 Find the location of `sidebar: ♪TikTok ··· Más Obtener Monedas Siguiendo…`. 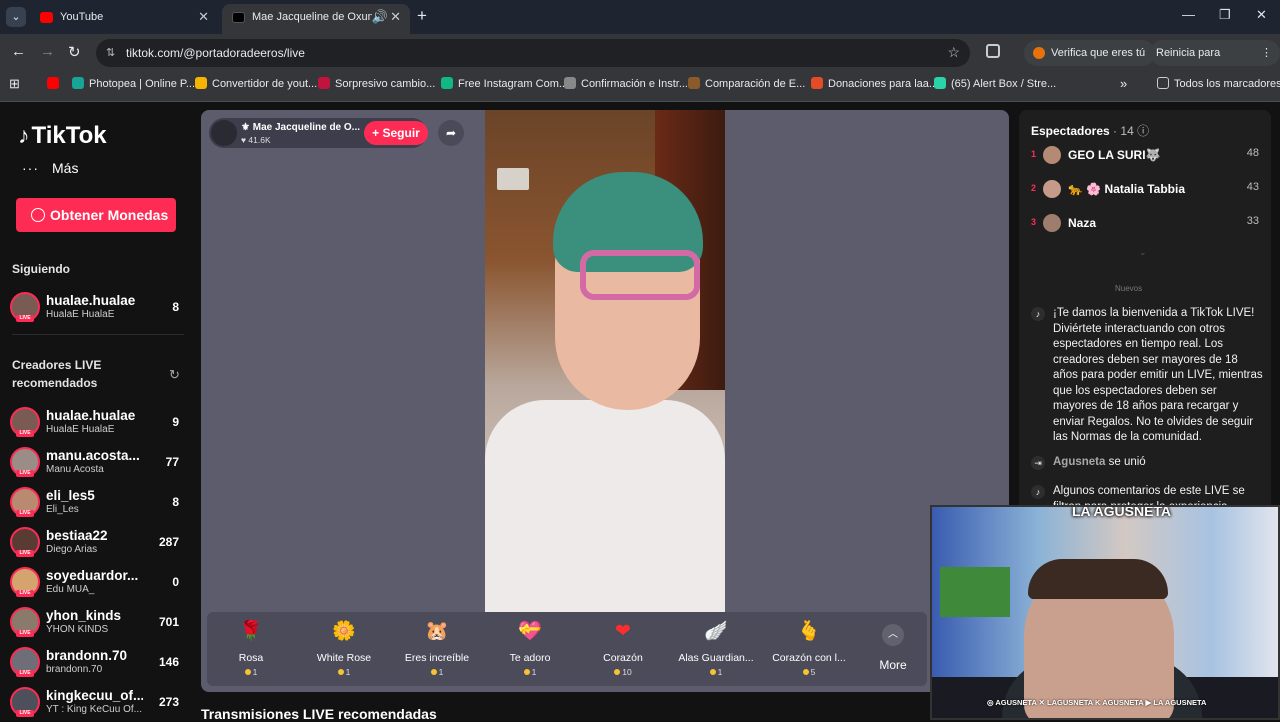

sidebar: ♪TikTok ··· Más Obtener Monedas Siguiendo… is located at coordinates (97, 411).